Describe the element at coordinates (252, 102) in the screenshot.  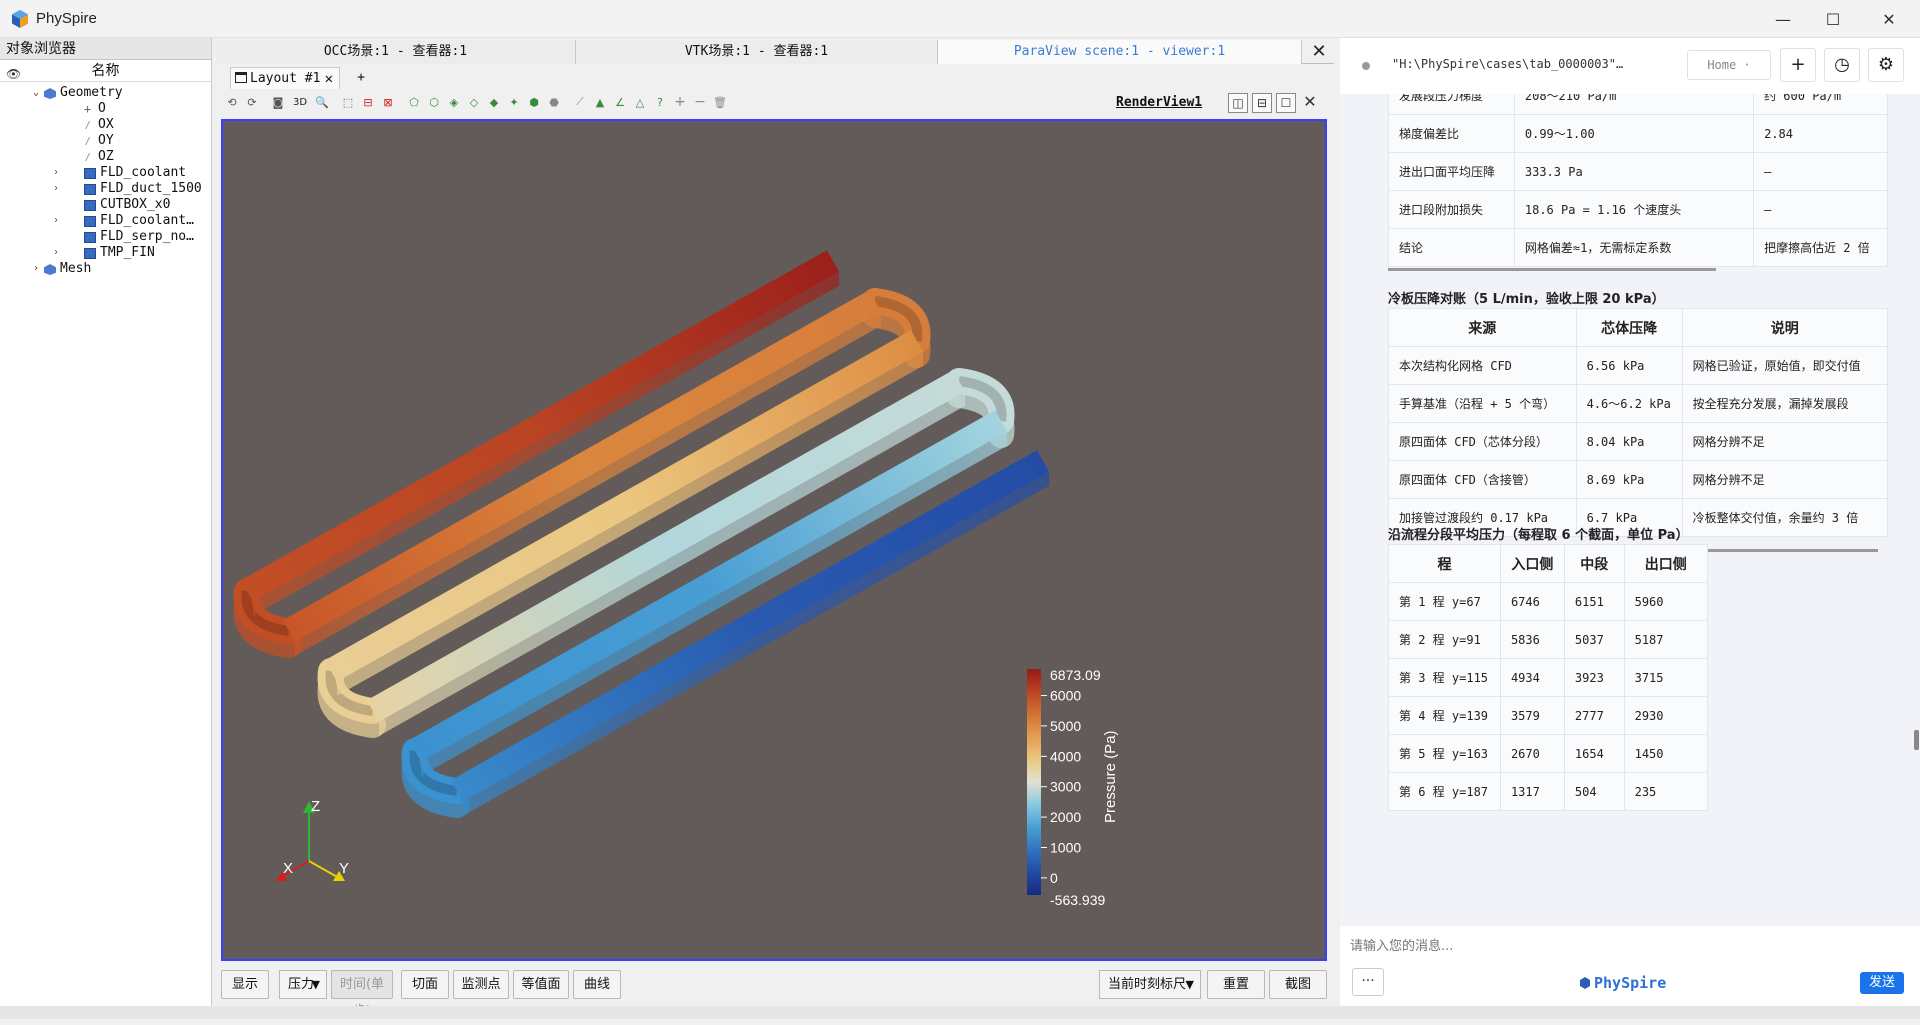
I see `reset-camera-closest-icon: ⟳` at that location.